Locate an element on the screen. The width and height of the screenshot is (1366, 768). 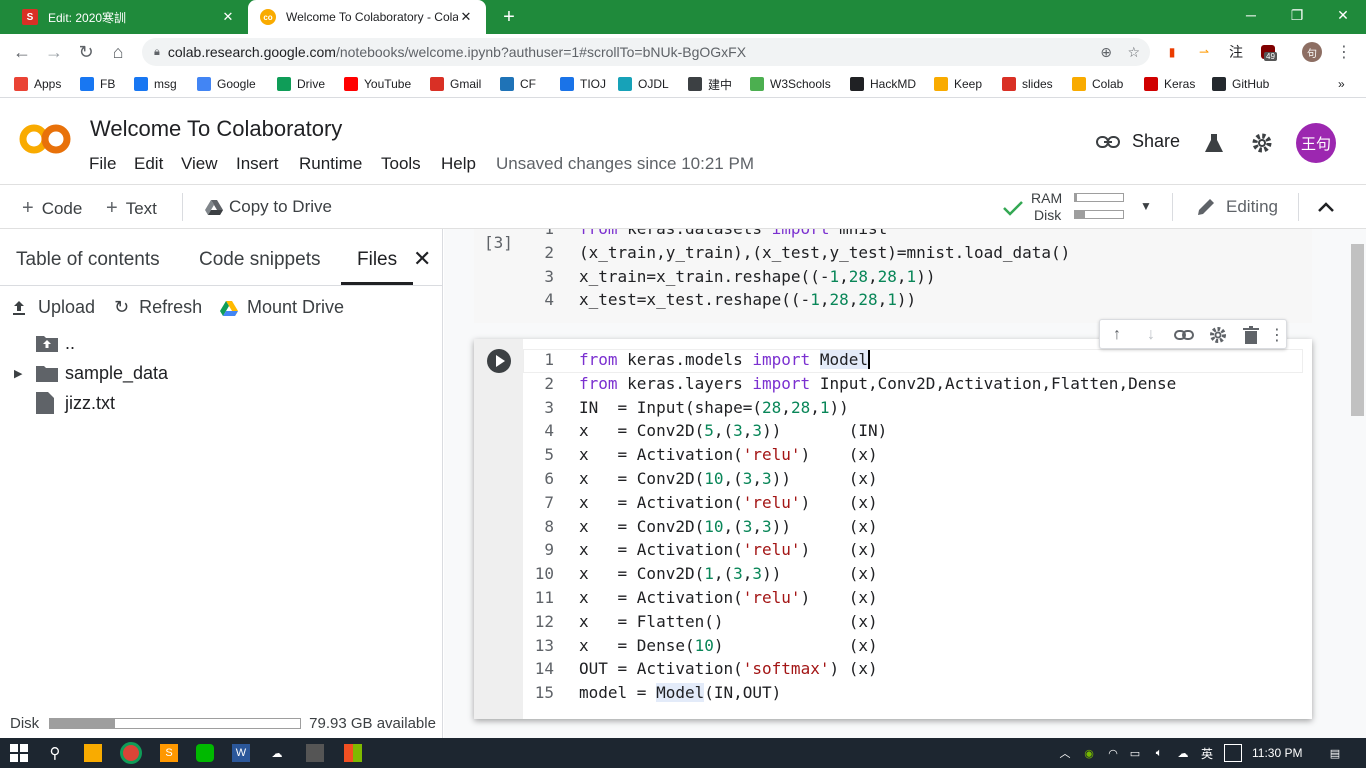
file-row-jizz-txt: jizz.txt is located at coordinates (75, 403).